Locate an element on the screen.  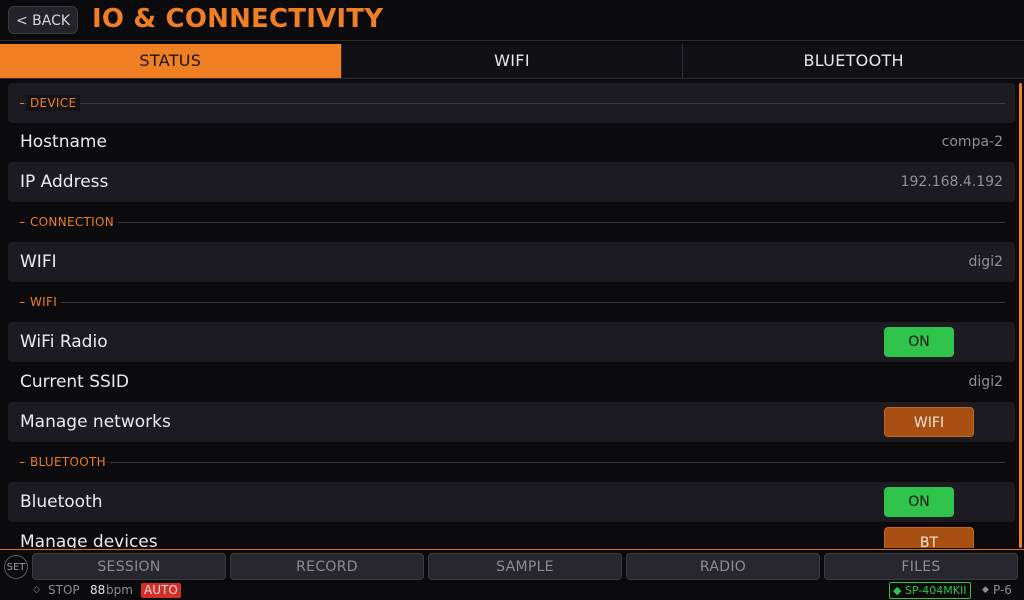
device-name: SP-404MKII is located at coordinates (935, 590).